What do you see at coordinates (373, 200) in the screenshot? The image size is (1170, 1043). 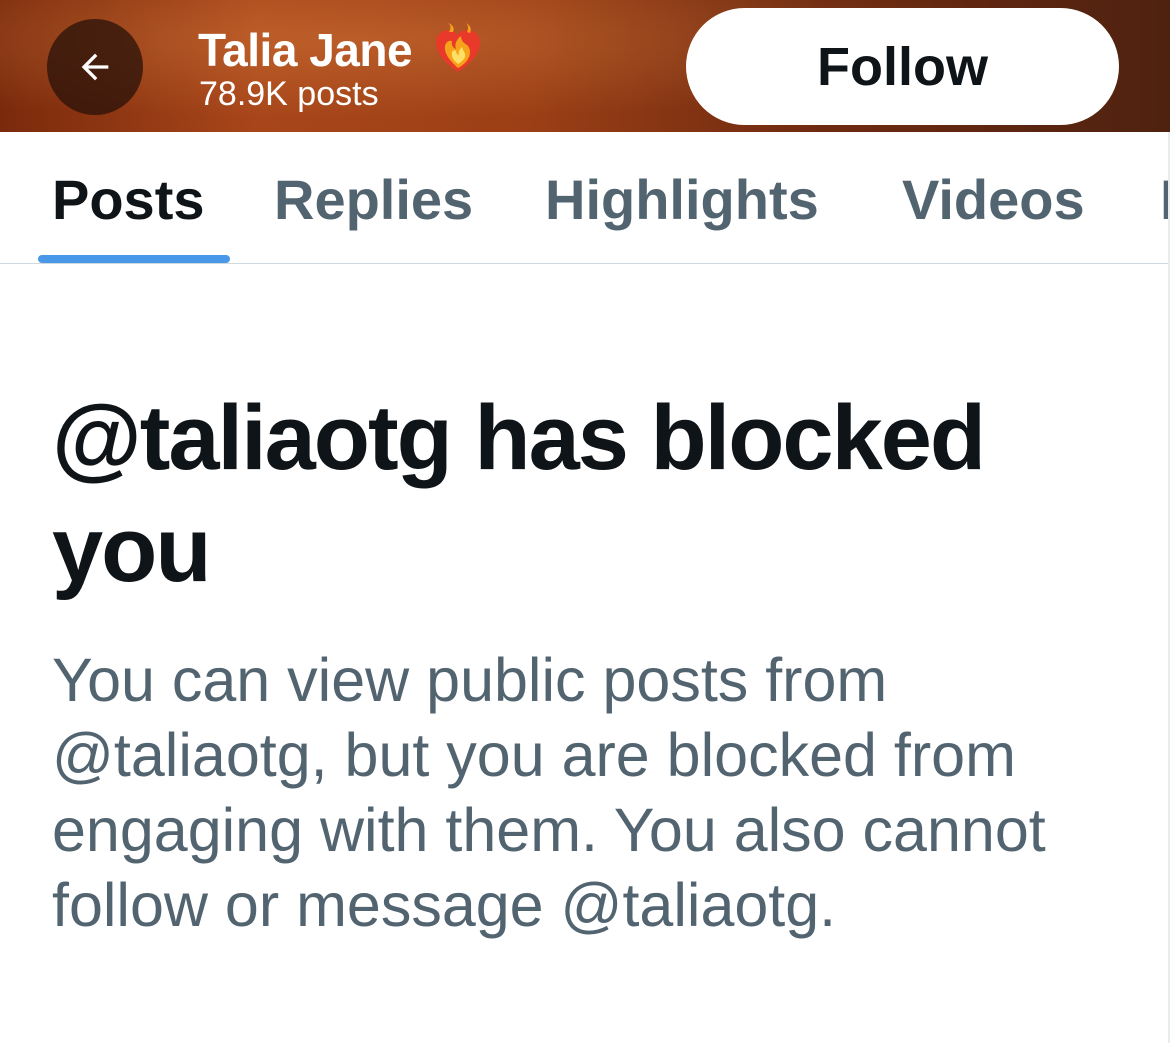 I see `tab-replies: Replies` at bounding box center [373, 200].